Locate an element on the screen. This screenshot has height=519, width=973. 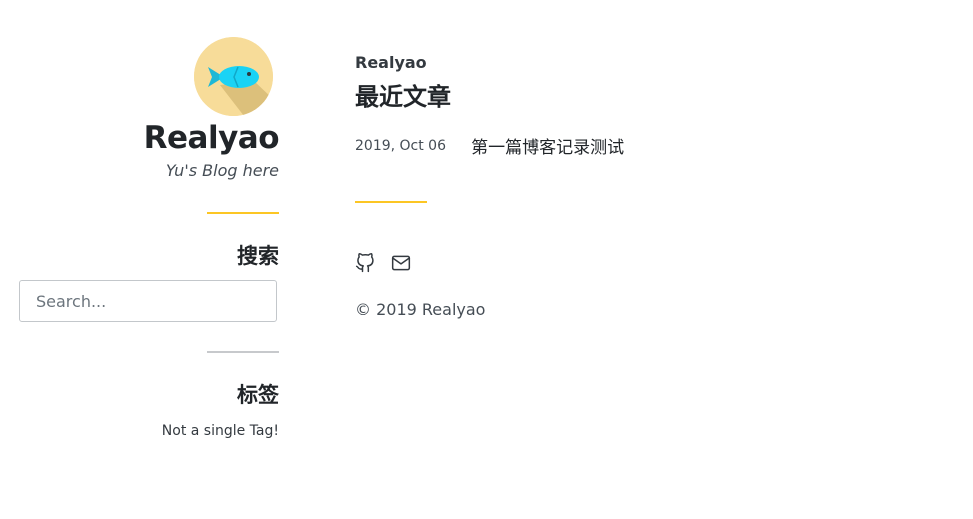
github-icon is located at coordinates (364, 263).